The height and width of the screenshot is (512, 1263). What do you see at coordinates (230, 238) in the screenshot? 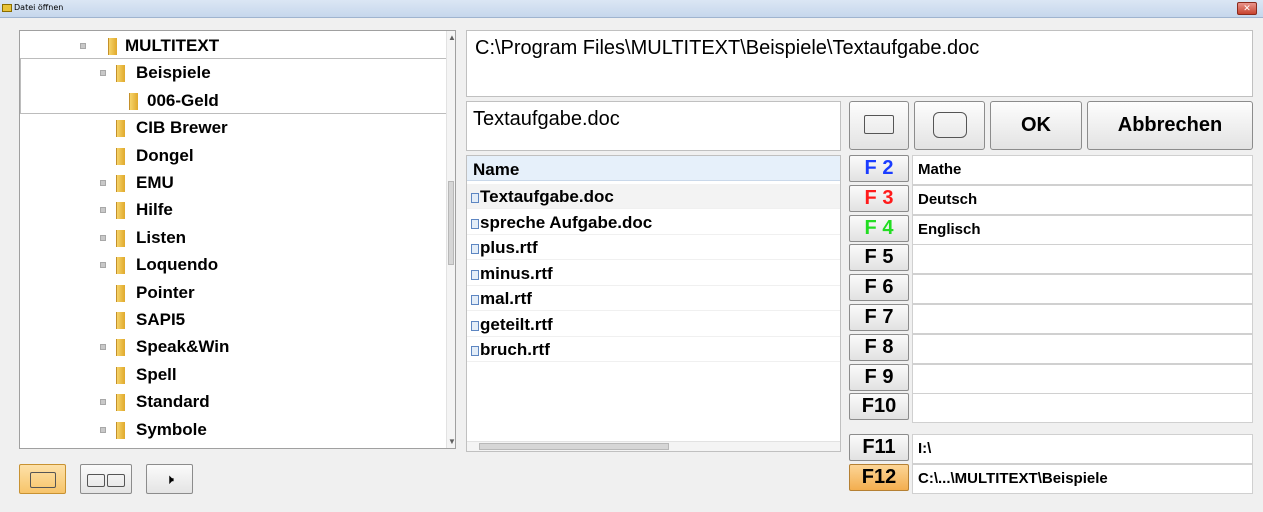
I see `tree-item: Listen` at bounding box center [230, 238].